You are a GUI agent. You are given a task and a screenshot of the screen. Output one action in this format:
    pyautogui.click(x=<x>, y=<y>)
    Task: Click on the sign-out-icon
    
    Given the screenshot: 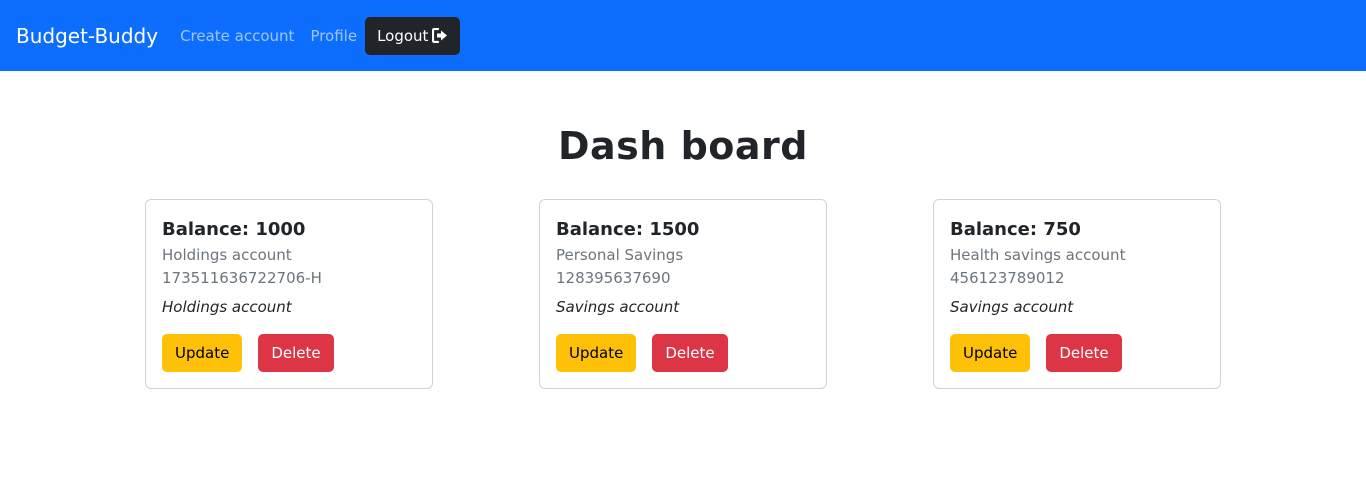 What is the action you would take?
    pyautogui.click(x=440, y=35)
    